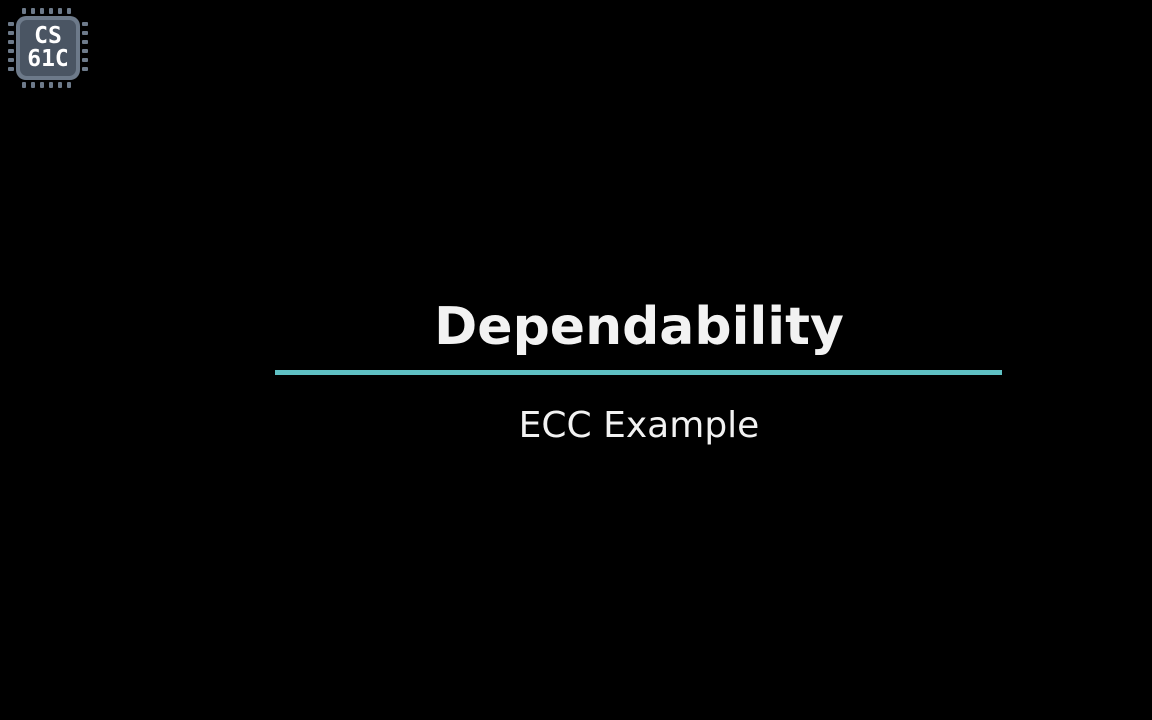 This screenshot has height=720, width=1152. I want to click on course-logo: CS 61C, so click(48, 48).